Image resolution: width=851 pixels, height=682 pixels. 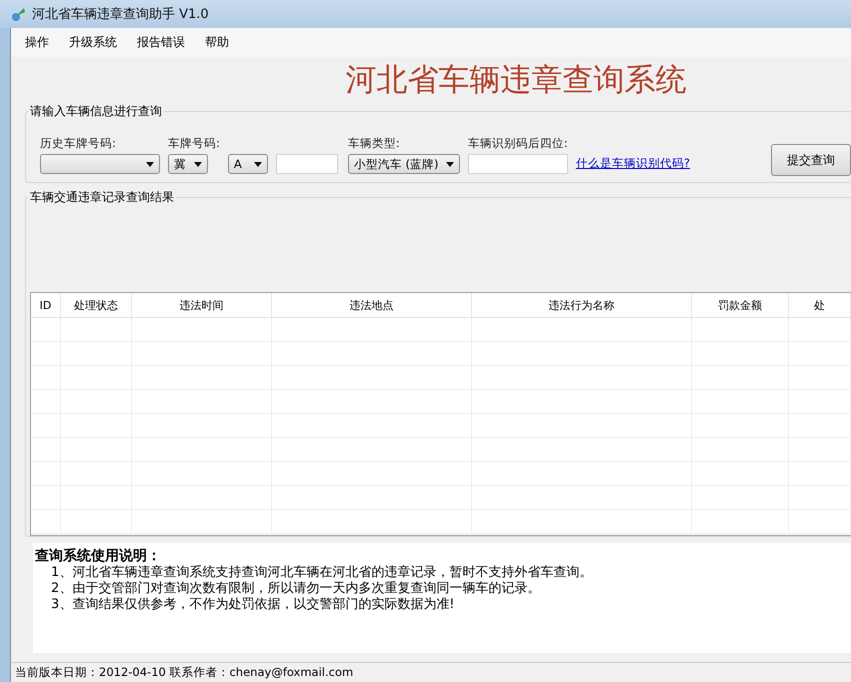 What do you see at coordinates (740, 305) in the screenshot?
I see `column-header: 罚款金额` at bounding box center [740, 305].